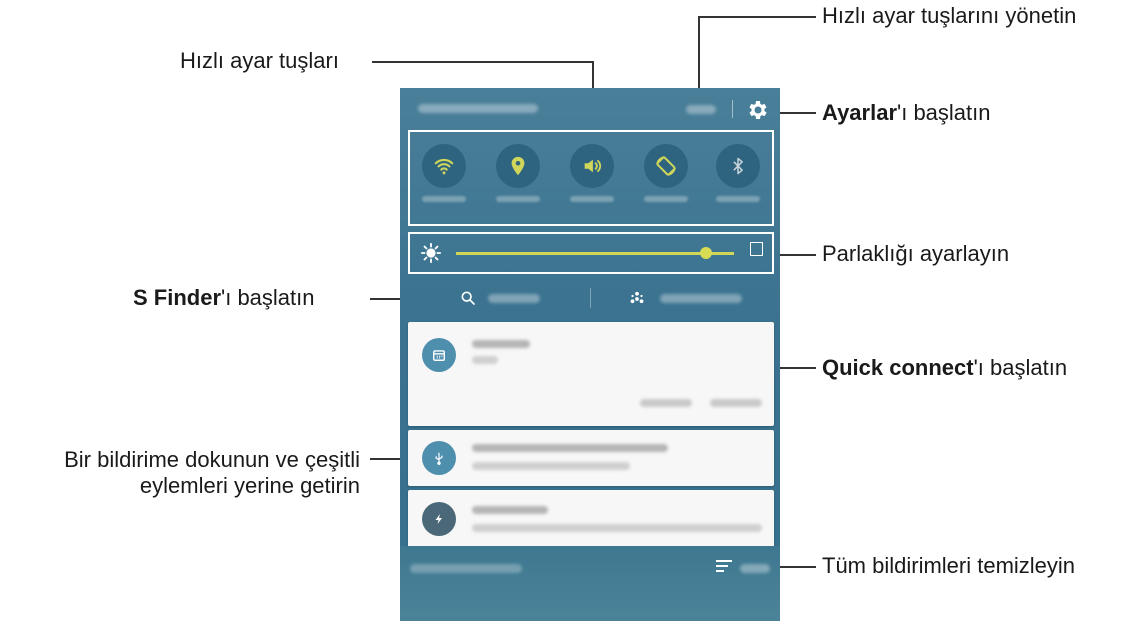 The image size is (1132, 621). What do you see at coordinates (259, 60) in the screenshot?
I see `callout-quick-settings: Hızlı ayar tuşları` at bounding box center [259, 60].